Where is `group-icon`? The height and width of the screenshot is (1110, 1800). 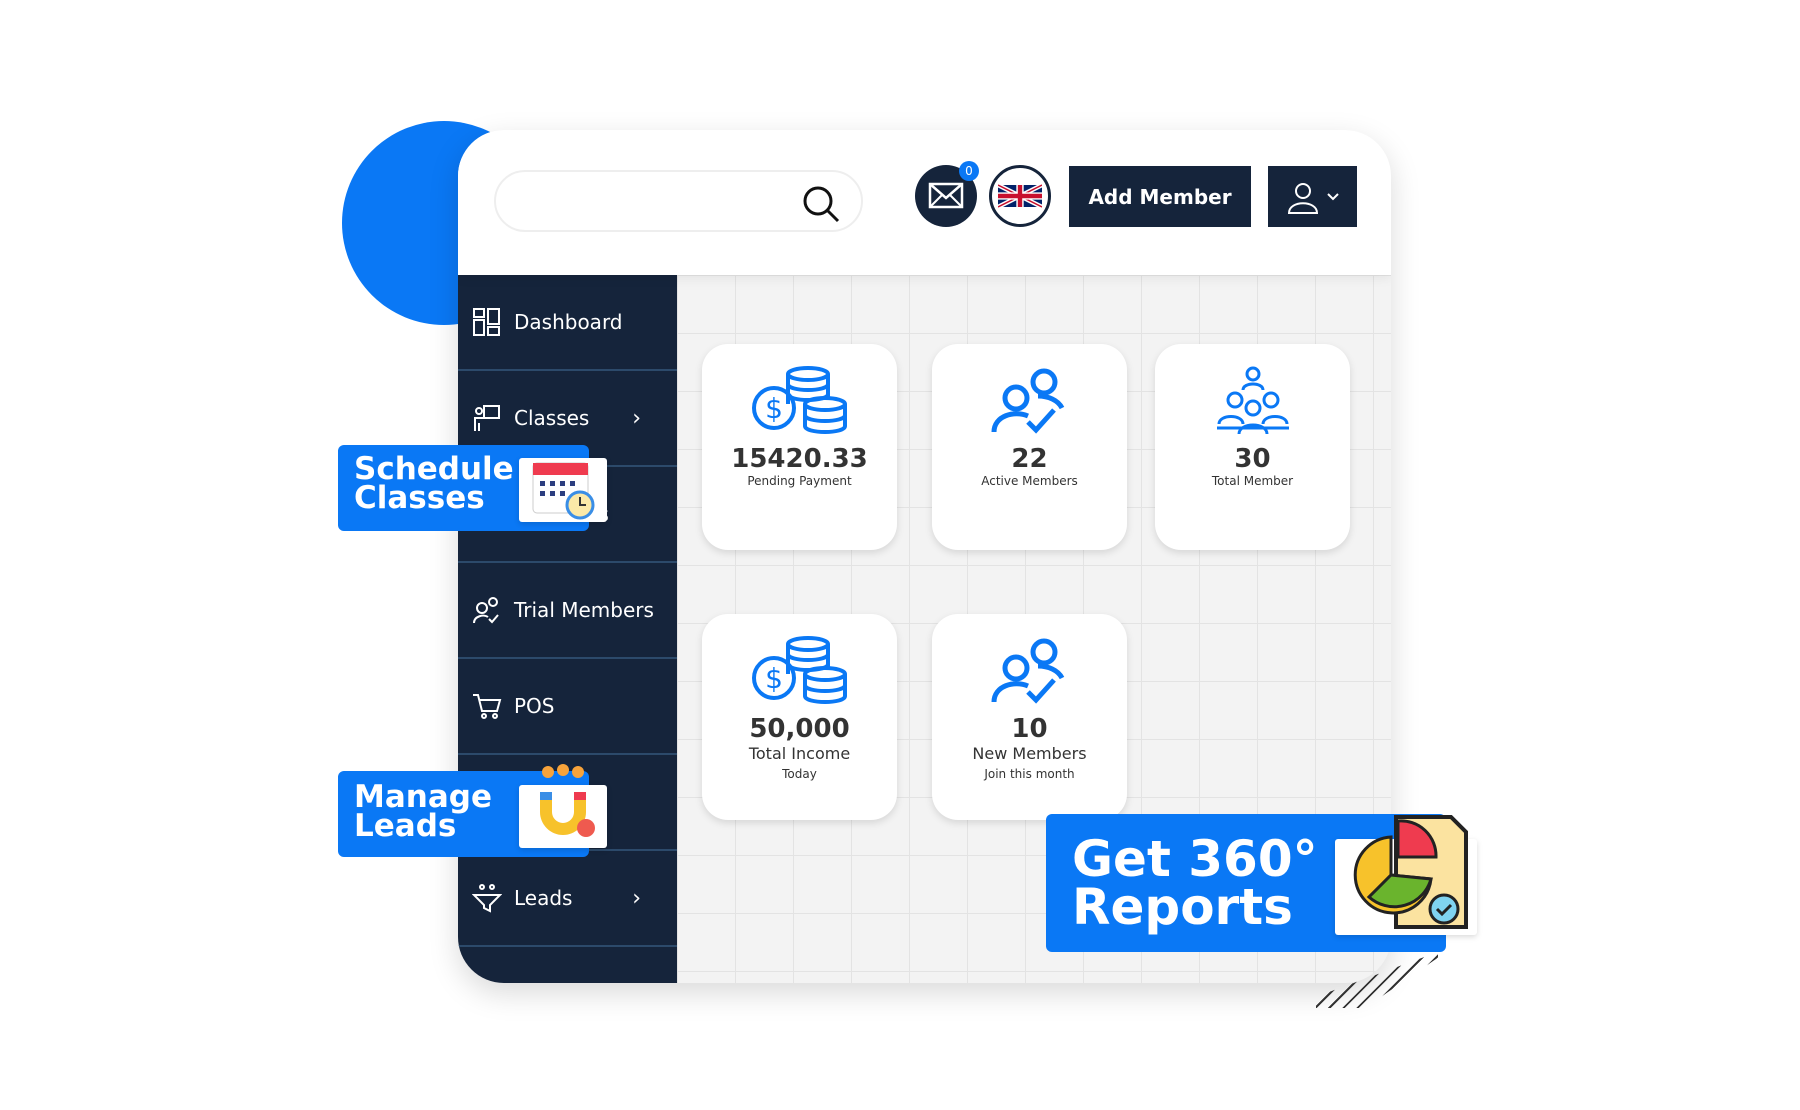 group-icon is located at coordinates (1252, 400).